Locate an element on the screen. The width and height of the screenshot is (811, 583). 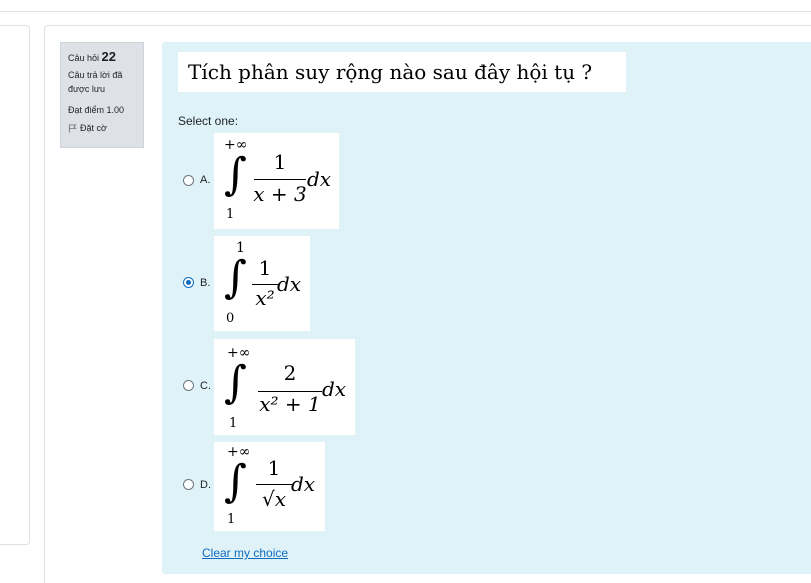
option-a-radio is located at coordinates (188, 180).